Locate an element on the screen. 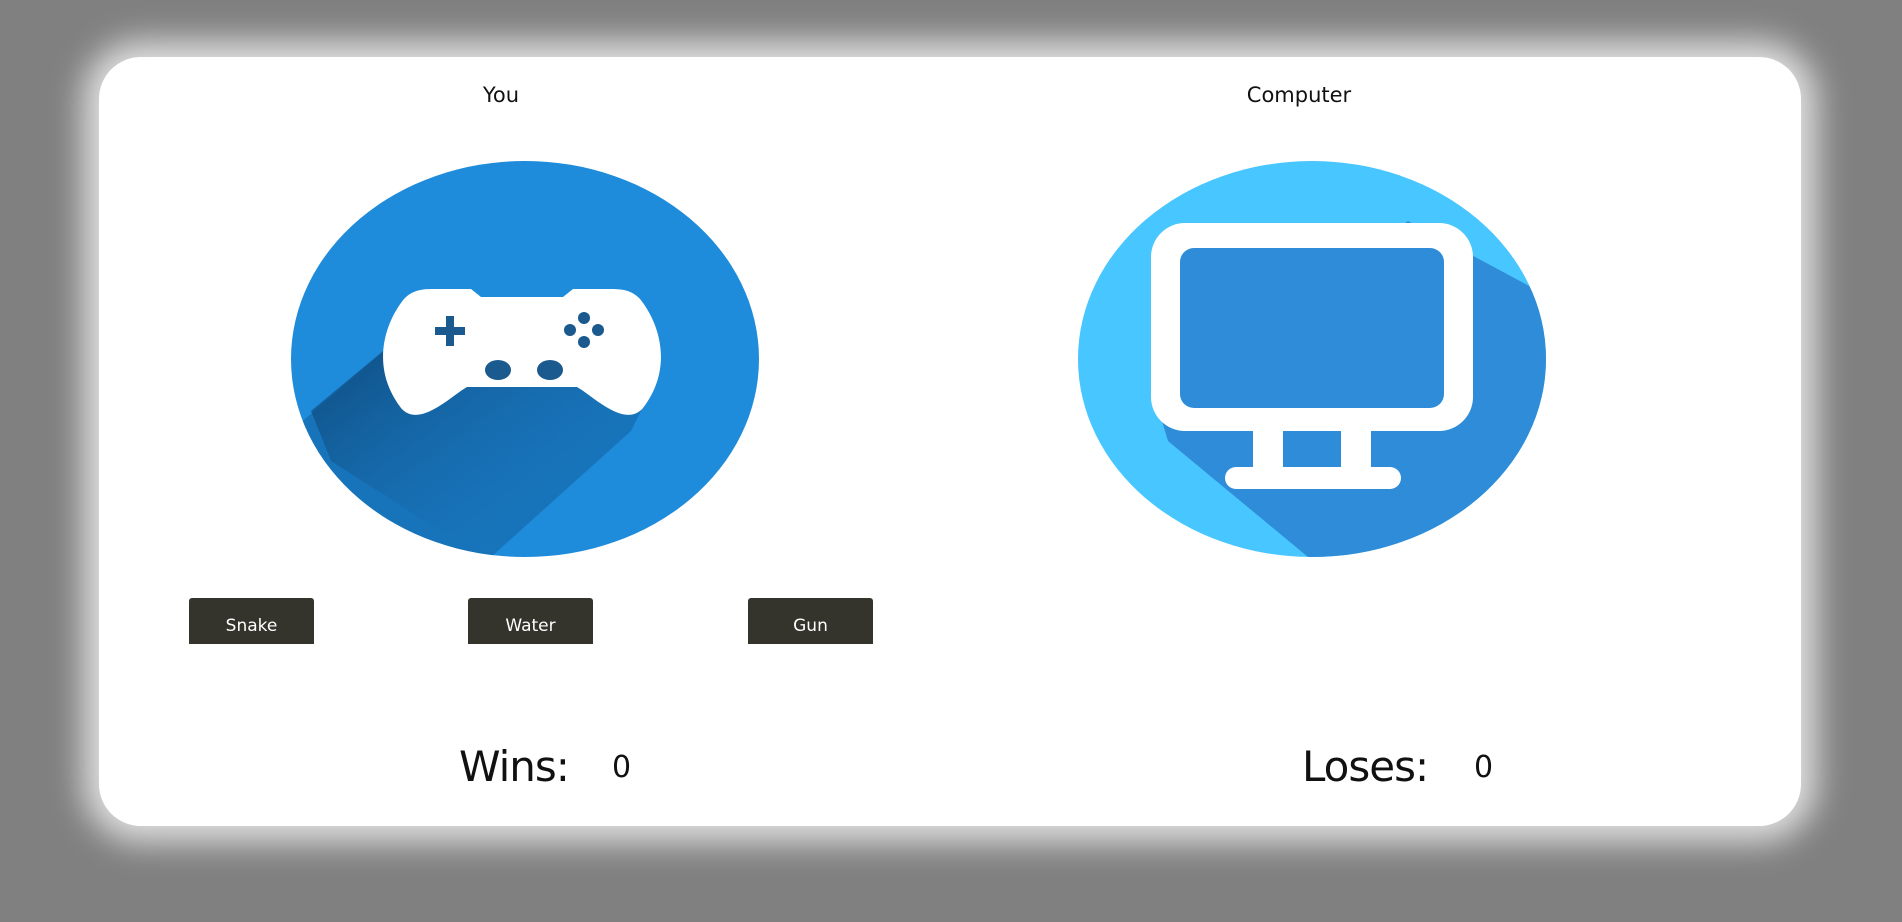 The image size is (1902, 922). monitor-icon is located at coordinates (1312, 359).